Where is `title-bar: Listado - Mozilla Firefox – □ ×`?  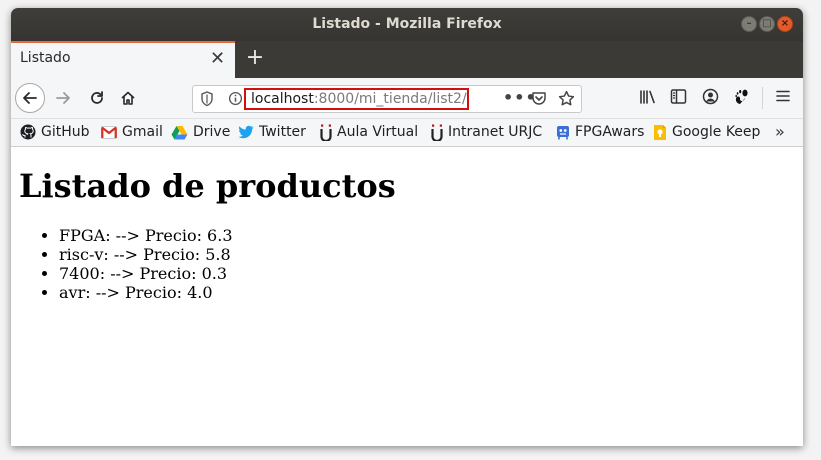 title-bar: Listado - Mozilla Firefox – □ × is located at coordinates (407, 24).